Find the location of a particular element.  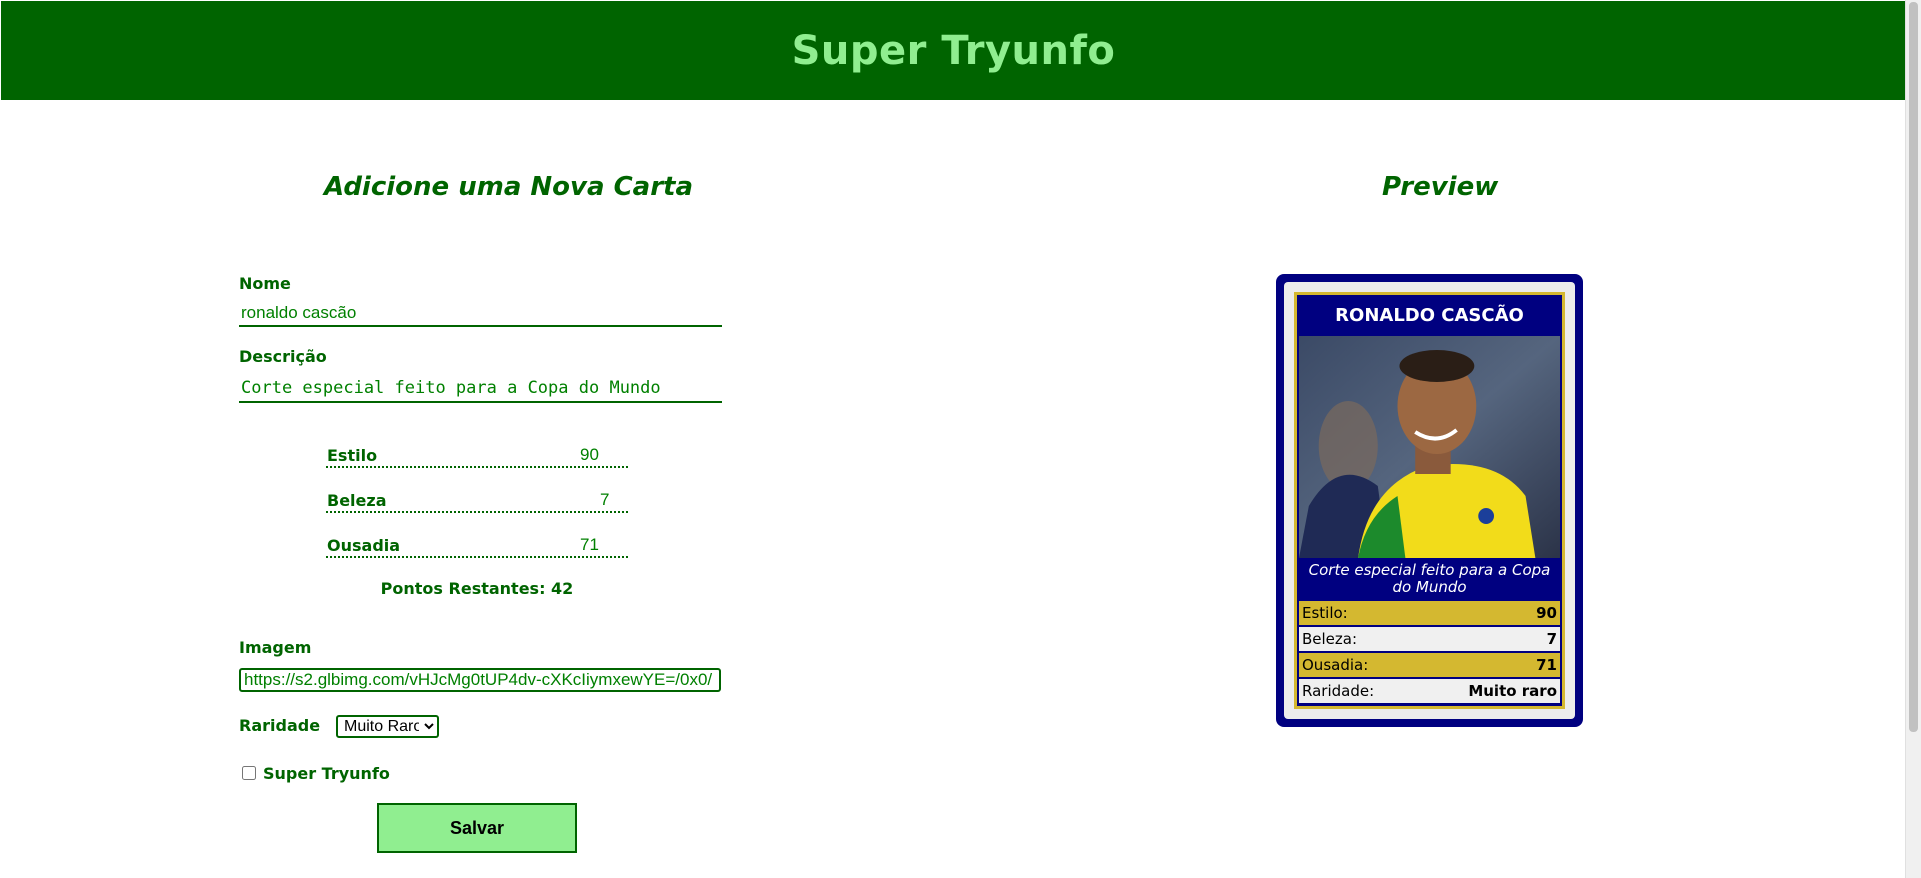

attr-row-estilo: Estilo is located at coordinates (478, 452).